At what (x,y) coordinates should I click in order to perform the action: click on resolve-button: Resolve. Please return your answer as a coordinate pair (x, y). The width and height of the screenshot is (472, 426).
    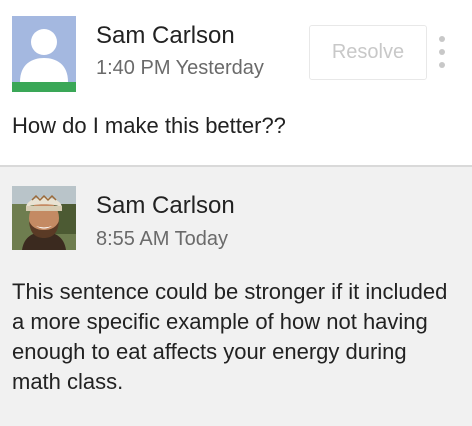
    Looking at the image, I should click on (368, 52).